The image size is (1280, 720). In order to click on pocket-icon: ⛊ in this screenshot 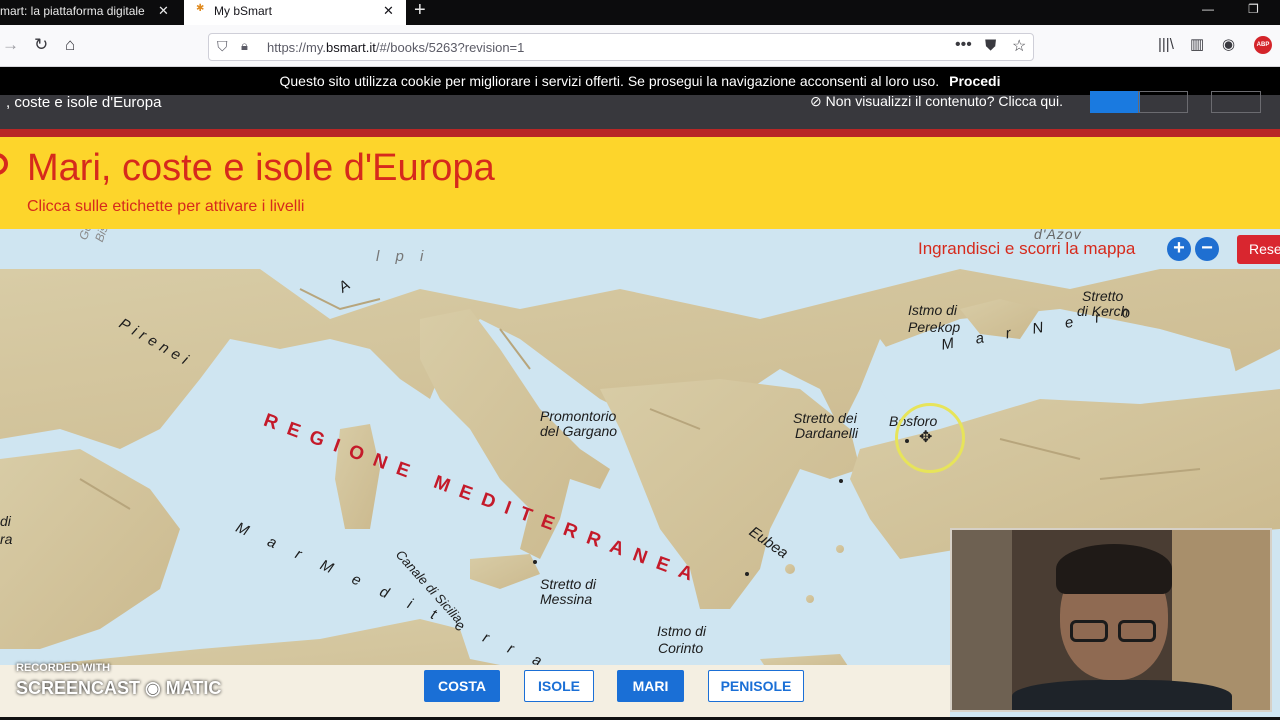, I will do `click(990, 45)`.